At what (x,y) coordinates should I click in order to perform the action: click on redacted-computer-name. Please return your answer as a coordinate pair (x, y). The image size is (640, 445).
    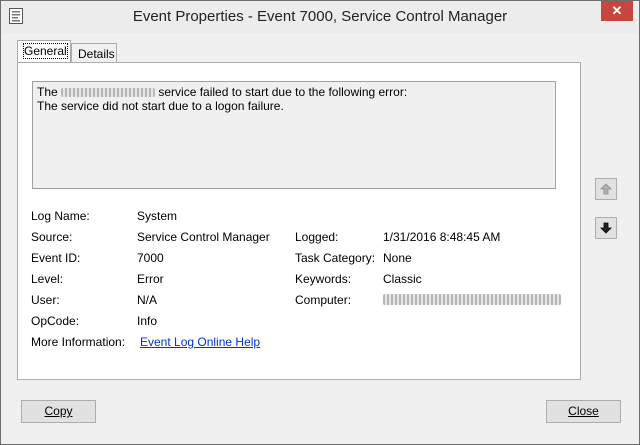
    Looking at the image, I should click on (472, 300).